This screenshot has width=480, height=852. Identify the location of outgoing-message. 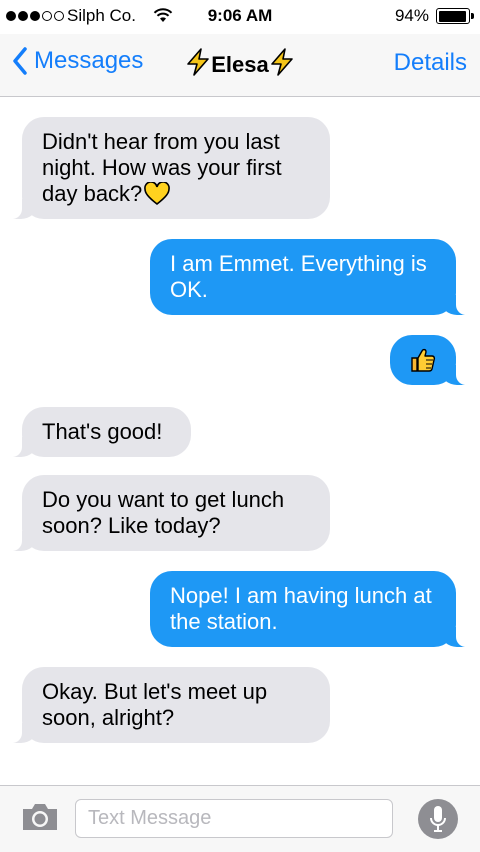
(430, 360).